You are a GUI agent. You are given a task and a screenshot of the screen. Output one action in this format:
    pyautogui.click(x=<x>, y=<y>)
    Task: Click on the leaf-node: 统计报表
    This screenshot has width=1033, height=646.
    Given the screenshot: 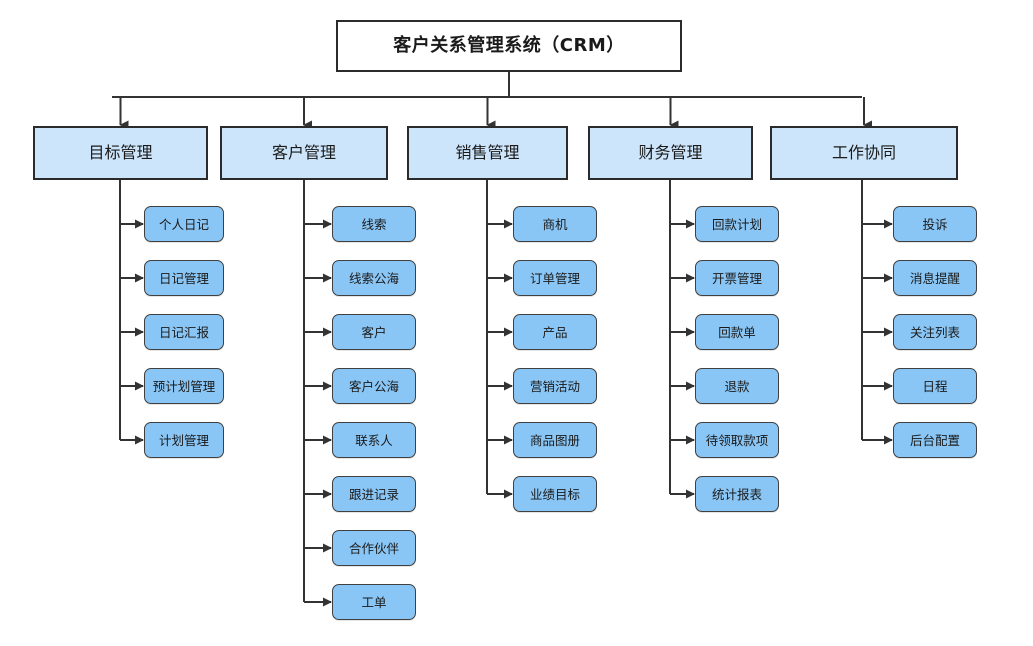 What is the action you would take?
    pyautogui.click(x=737, y=494)
    